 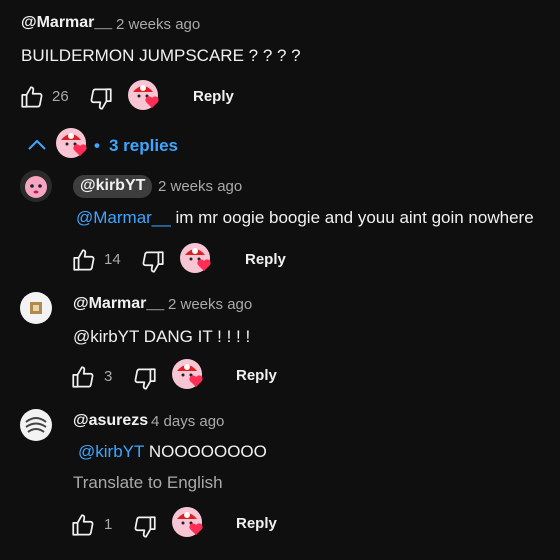 What do you see at coordinates (108, 524) in the screenshot?
I see `like-count: 1` at bounding box center [108, 524].